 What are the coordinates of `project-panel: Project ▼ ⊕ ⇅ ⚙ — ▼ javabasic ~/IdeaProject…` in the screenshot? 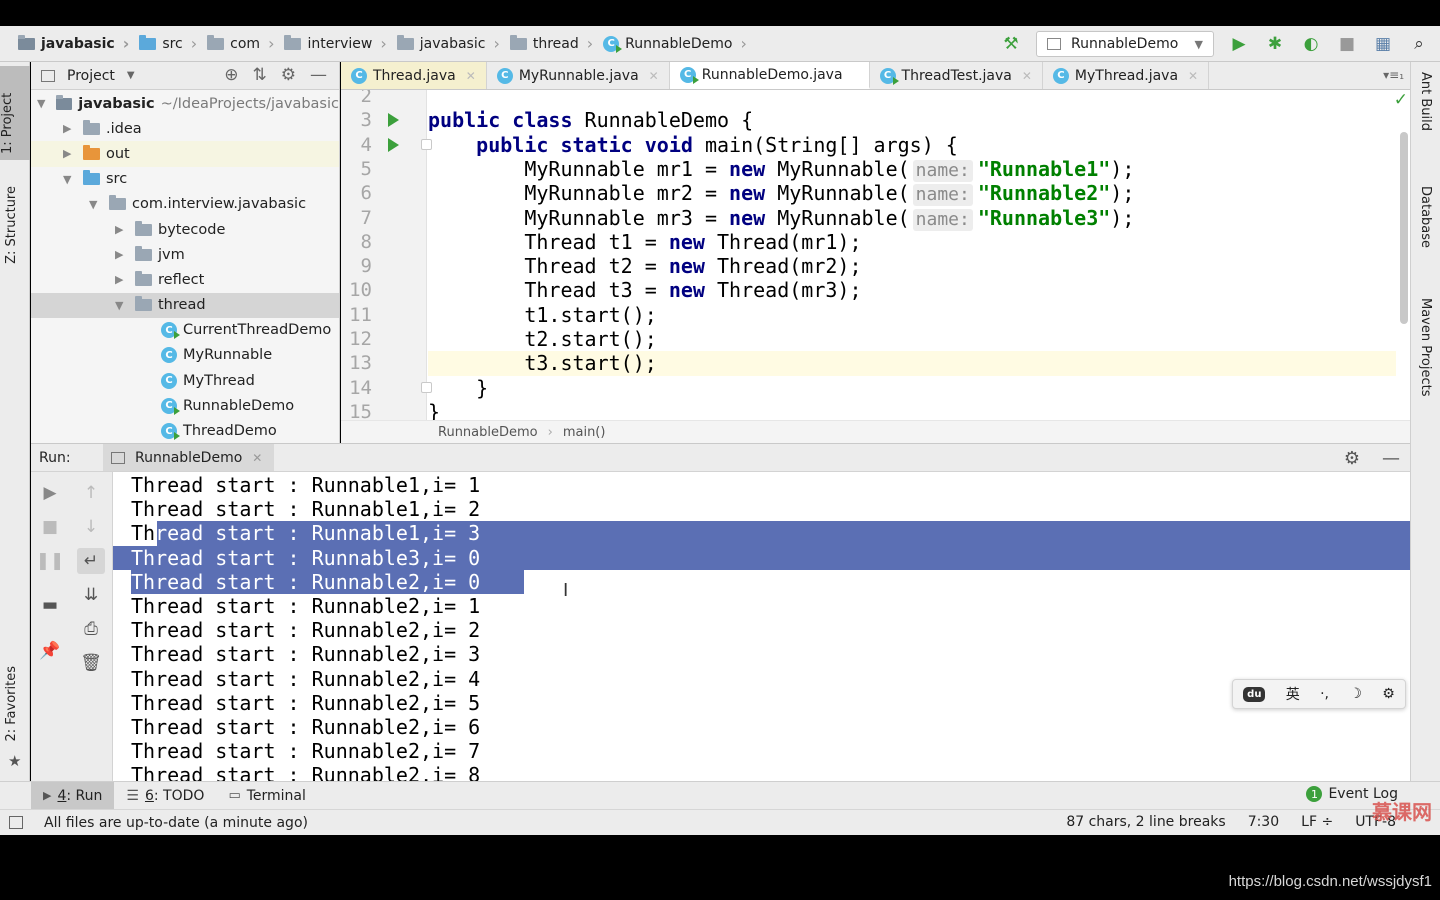 It's located at (185, 252).